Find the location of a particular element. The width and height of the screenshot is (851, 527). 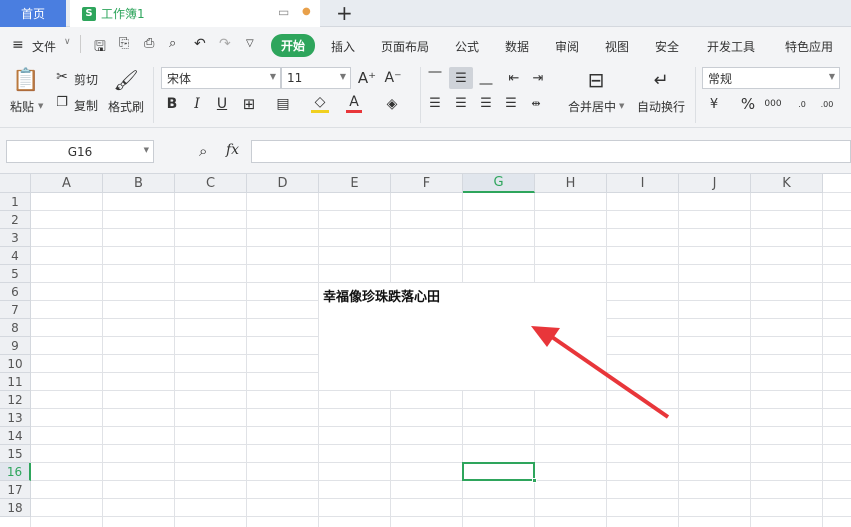

increase-font-icon: A⁺ is located at coordinates (367, 78).